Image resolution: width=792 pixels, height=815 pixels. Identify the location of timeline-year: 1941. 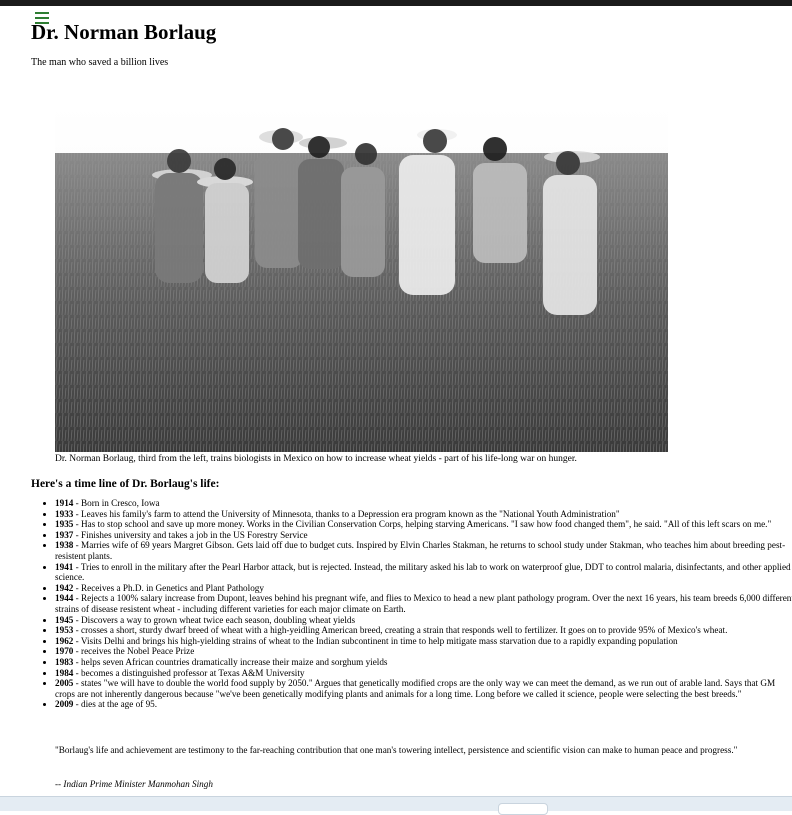
(64, 566).